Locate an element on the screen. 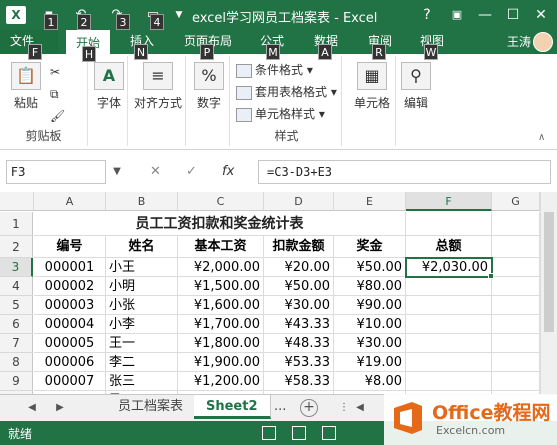  cell-e8: ¥19.00 is located at coordinates (370, 362).